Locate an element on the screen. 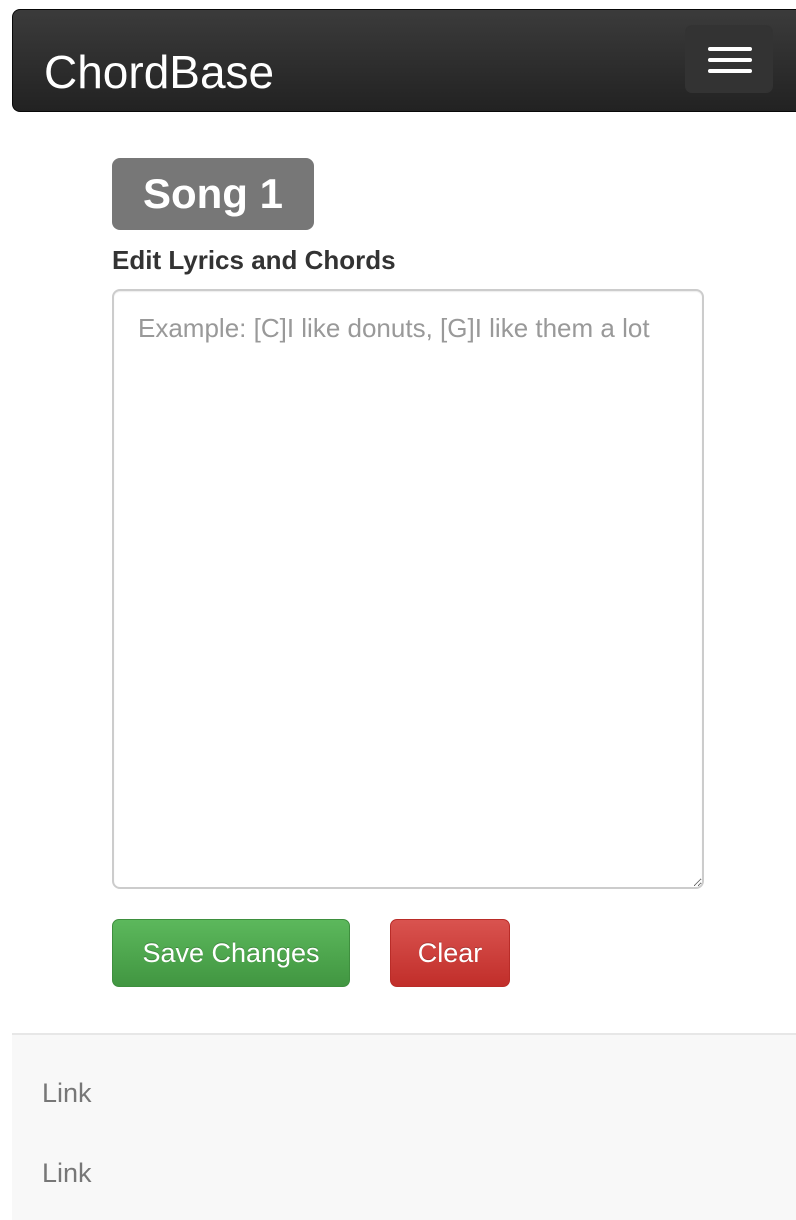  navbar-toggle-button is located at coordinates (729, 59).